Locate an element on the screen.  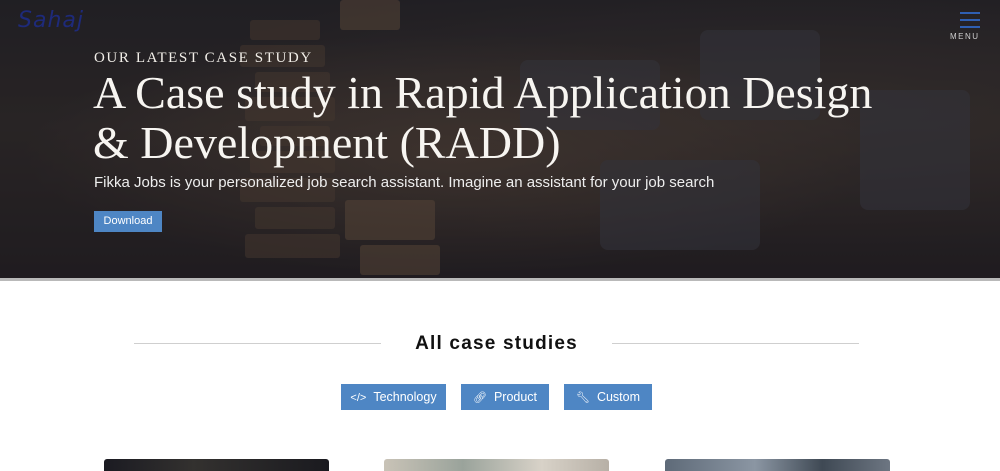
hero-divider is located at coordinates (500, 279).